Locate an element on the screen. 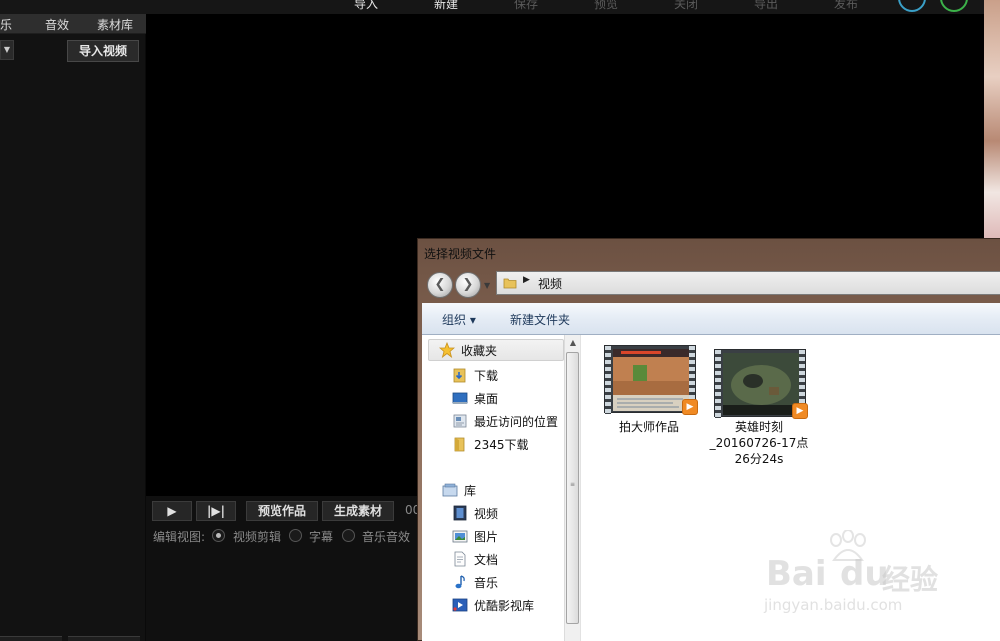 The image size is (1000, 641). favorites-header: 收藏夹 is located at coordinates (496, 350).